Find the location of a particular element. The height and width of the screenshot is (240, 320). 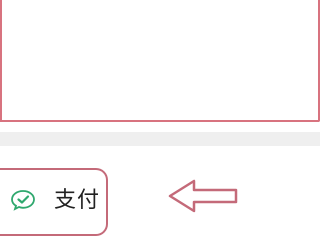

pay-button: 支付 is located at coordinates (54, 202).